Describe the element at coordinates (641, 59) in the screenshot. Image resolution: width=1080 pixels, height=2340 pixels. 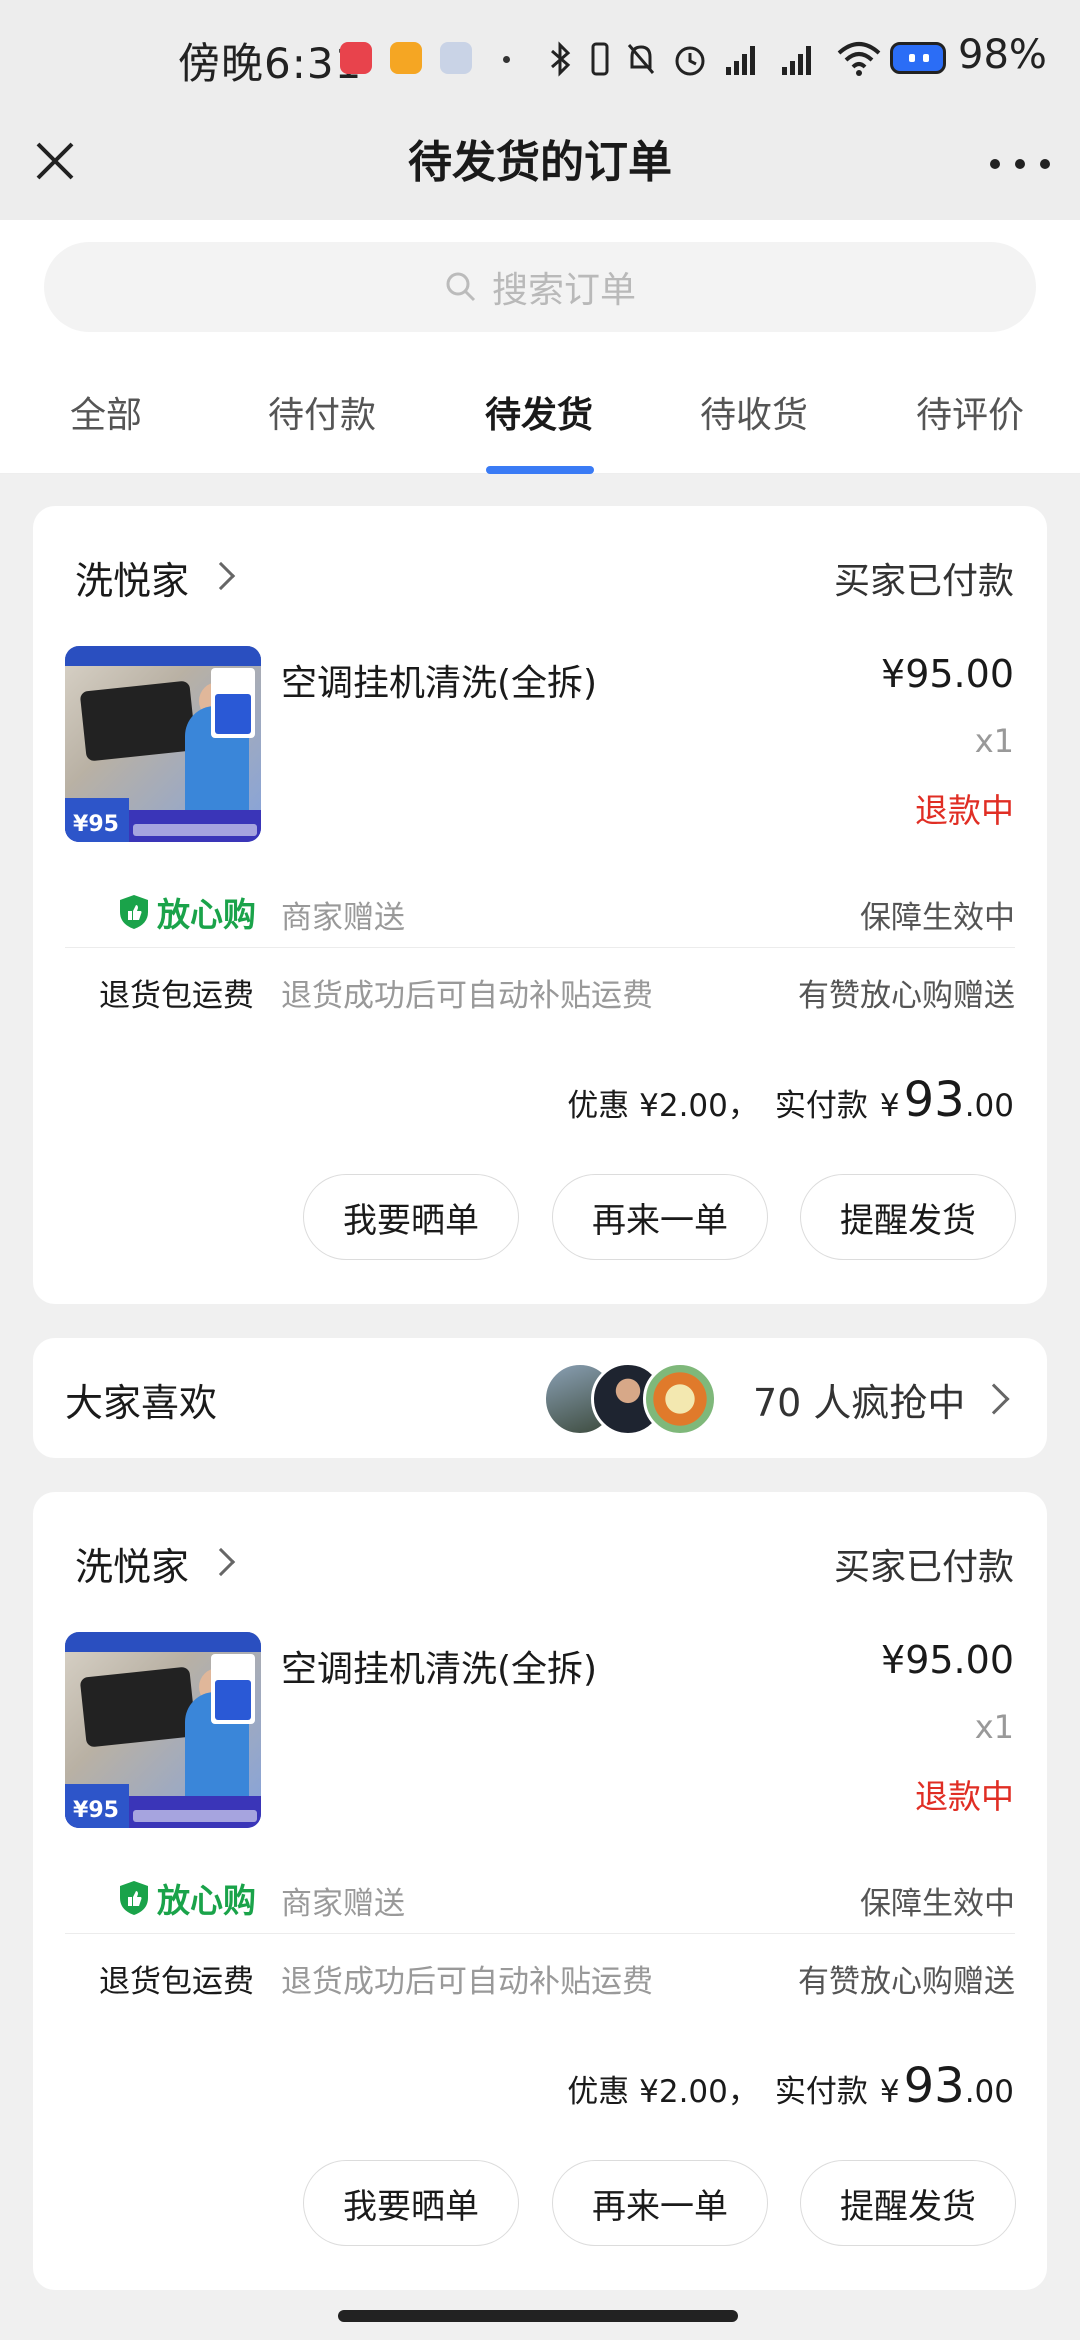
I see `mute-icon` at that location.